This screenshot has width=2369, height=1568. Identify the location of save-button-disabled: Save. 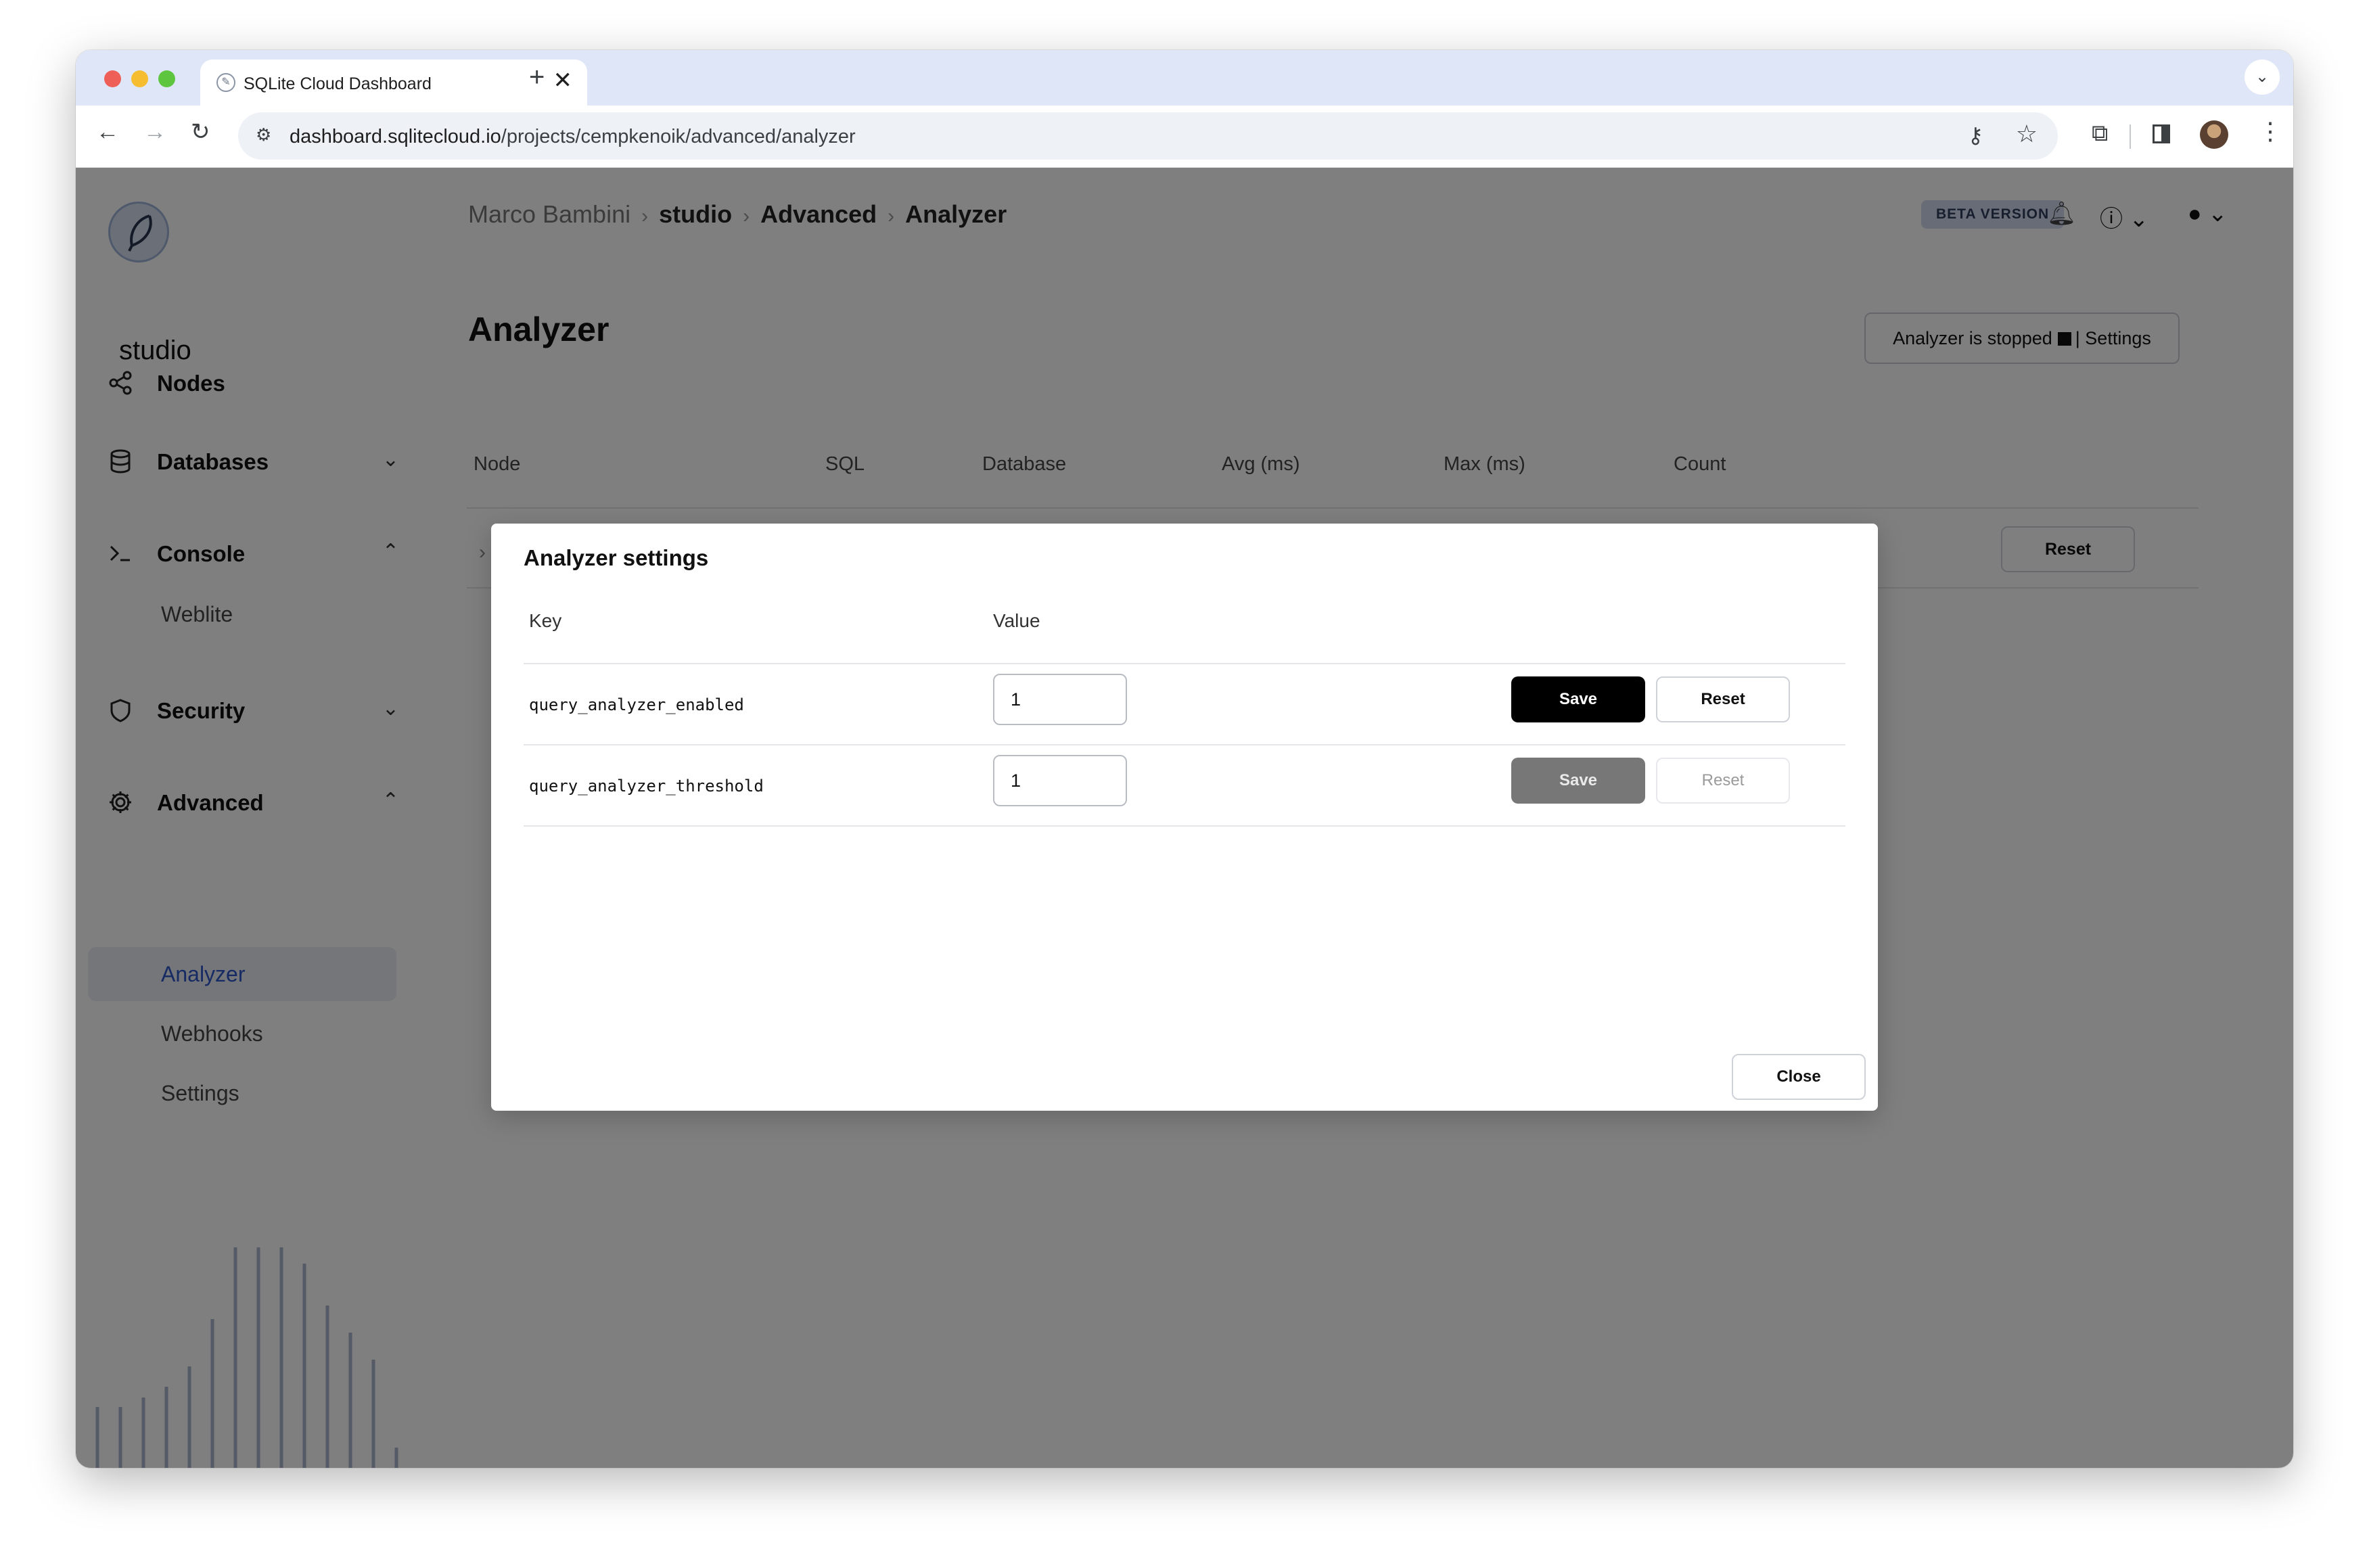
(1578, 781).